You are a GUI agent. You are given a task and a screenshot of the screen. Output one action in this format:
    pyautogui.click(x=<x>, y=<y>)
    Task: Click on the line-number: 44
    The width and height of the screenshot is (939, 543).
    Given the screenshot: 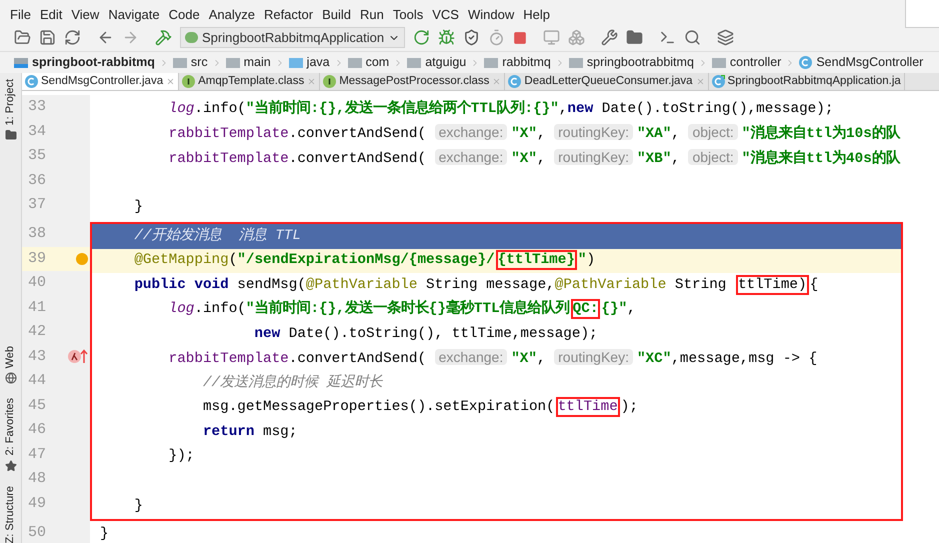 What is the action you would take?
    pyautogui.click(x=37, y=381)
    